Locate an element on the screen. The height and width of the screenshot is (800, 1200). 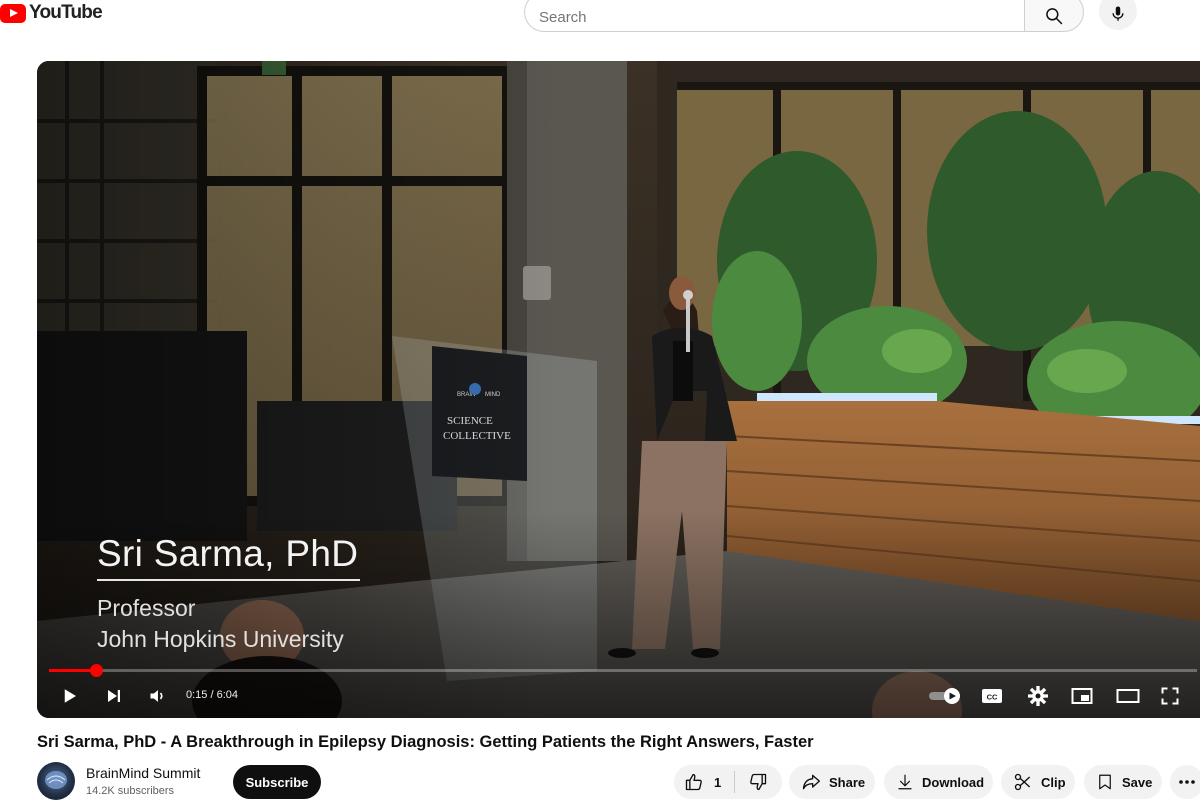
play-button is located at coordinates (70, 696).